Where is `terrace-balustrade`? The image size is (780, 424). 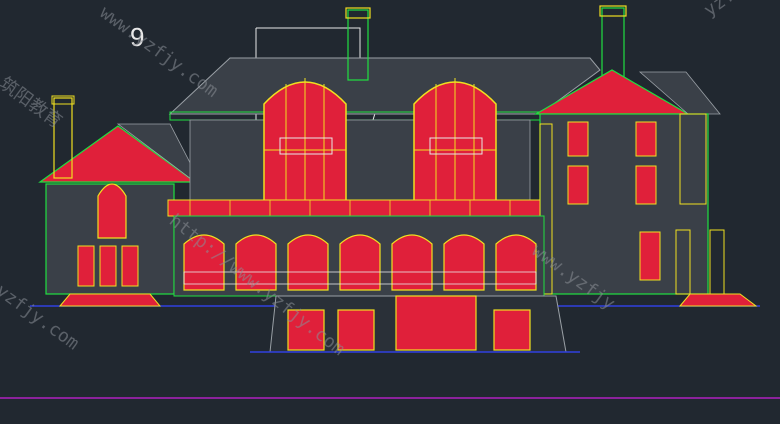
terrace-balustrade is located at coordinates (354, 208).